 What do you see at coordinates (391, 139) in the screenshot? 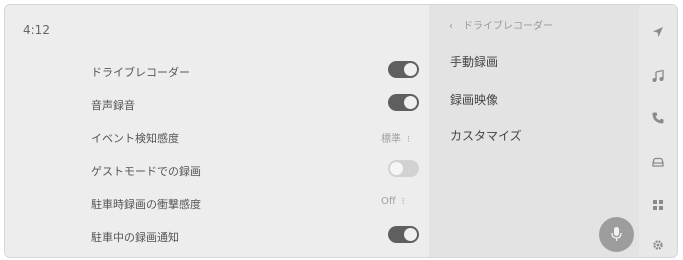
I see `select-value-text: 標準` at bounding box center [391, 139].